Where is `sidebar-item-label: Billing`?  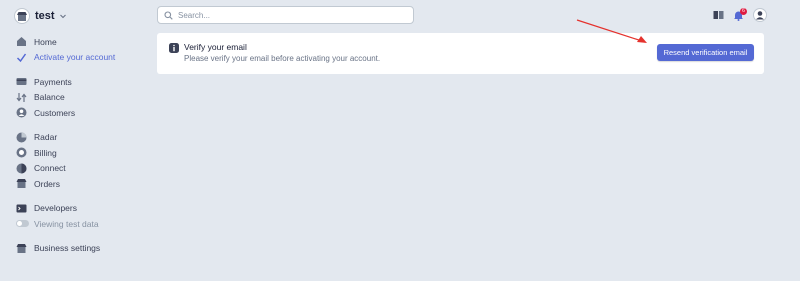
sidebar-item-label: Billing is located at coordinates (45, 152).